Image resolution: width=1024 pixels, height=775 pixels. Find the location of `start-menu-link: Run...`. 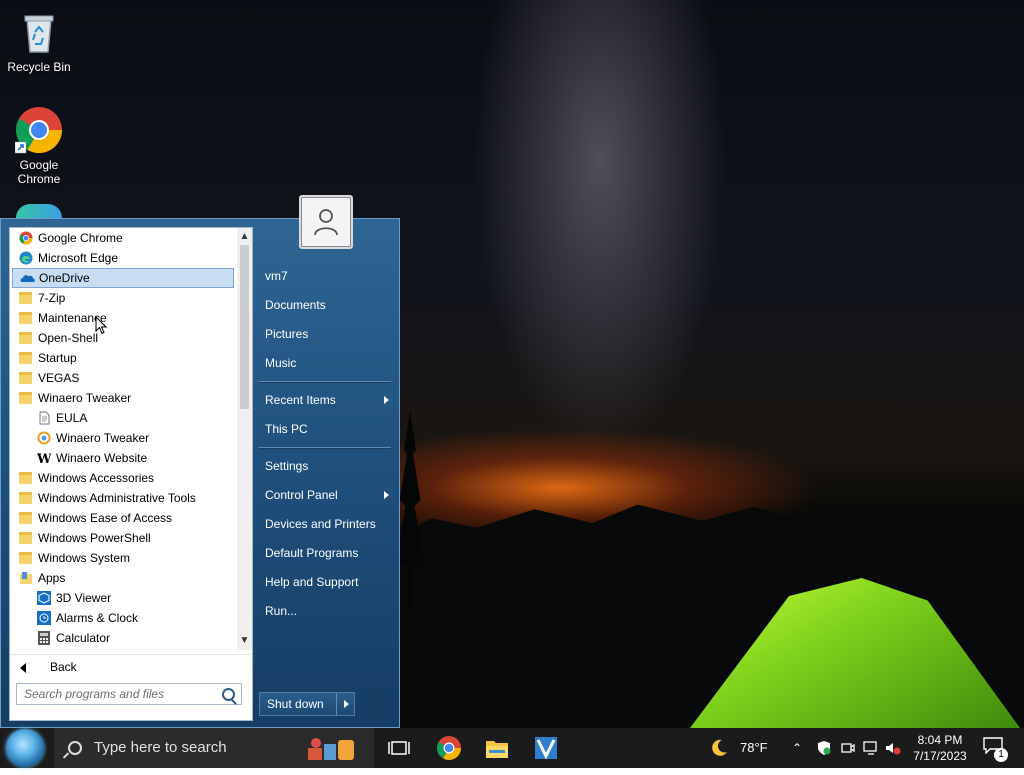

start-menu-link: Run... is located at coordinates (325, 611).